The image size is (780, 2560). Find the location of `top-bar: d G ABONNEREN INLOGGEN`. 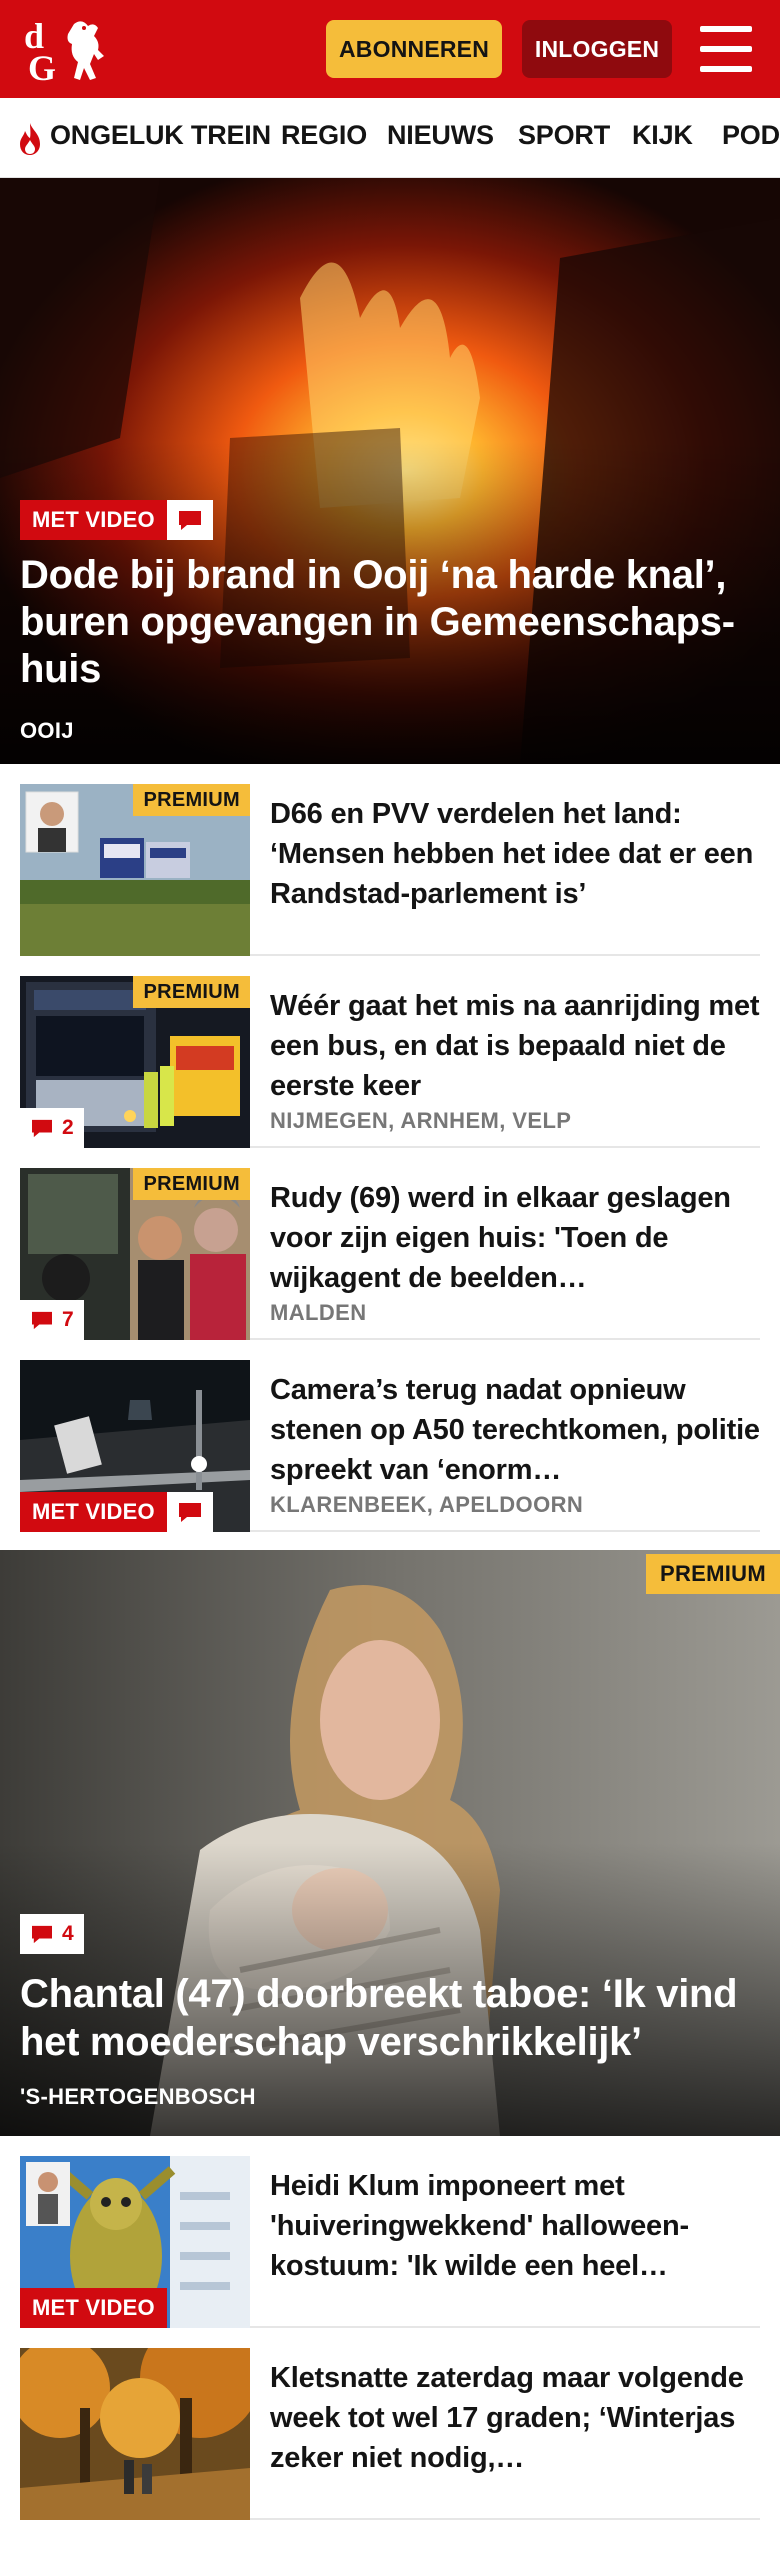

top-bar: d G ABONNEREN INLOGGEN is located at coordinates (390, 49).